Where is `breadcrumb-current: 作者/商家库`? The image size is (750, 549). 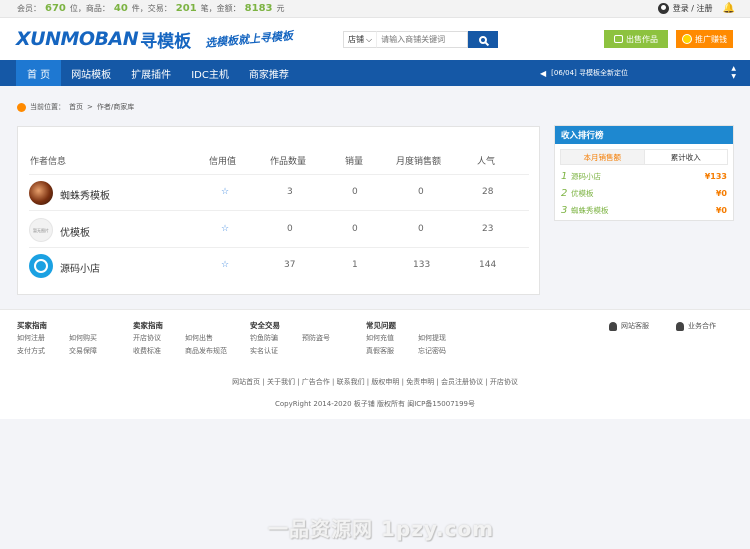 breadcrumb-current: 作者/商家库 is located at coordinates (115, 107).